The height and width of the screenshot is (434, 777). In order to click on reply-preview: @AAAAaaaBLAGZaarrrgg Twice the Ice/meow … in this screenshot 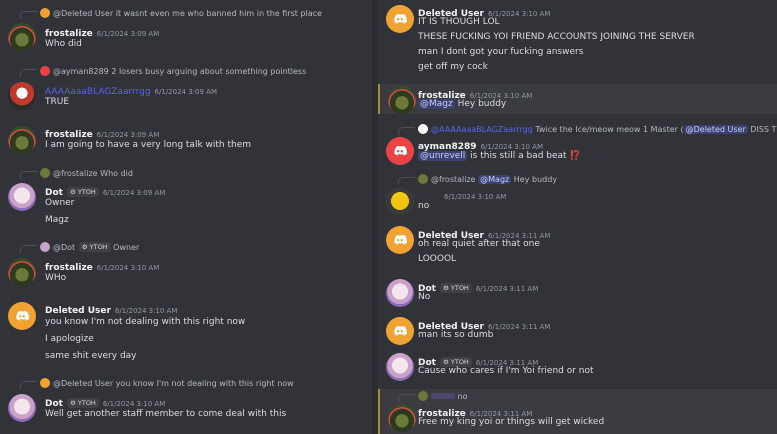, I will do `click(581, 129)`.